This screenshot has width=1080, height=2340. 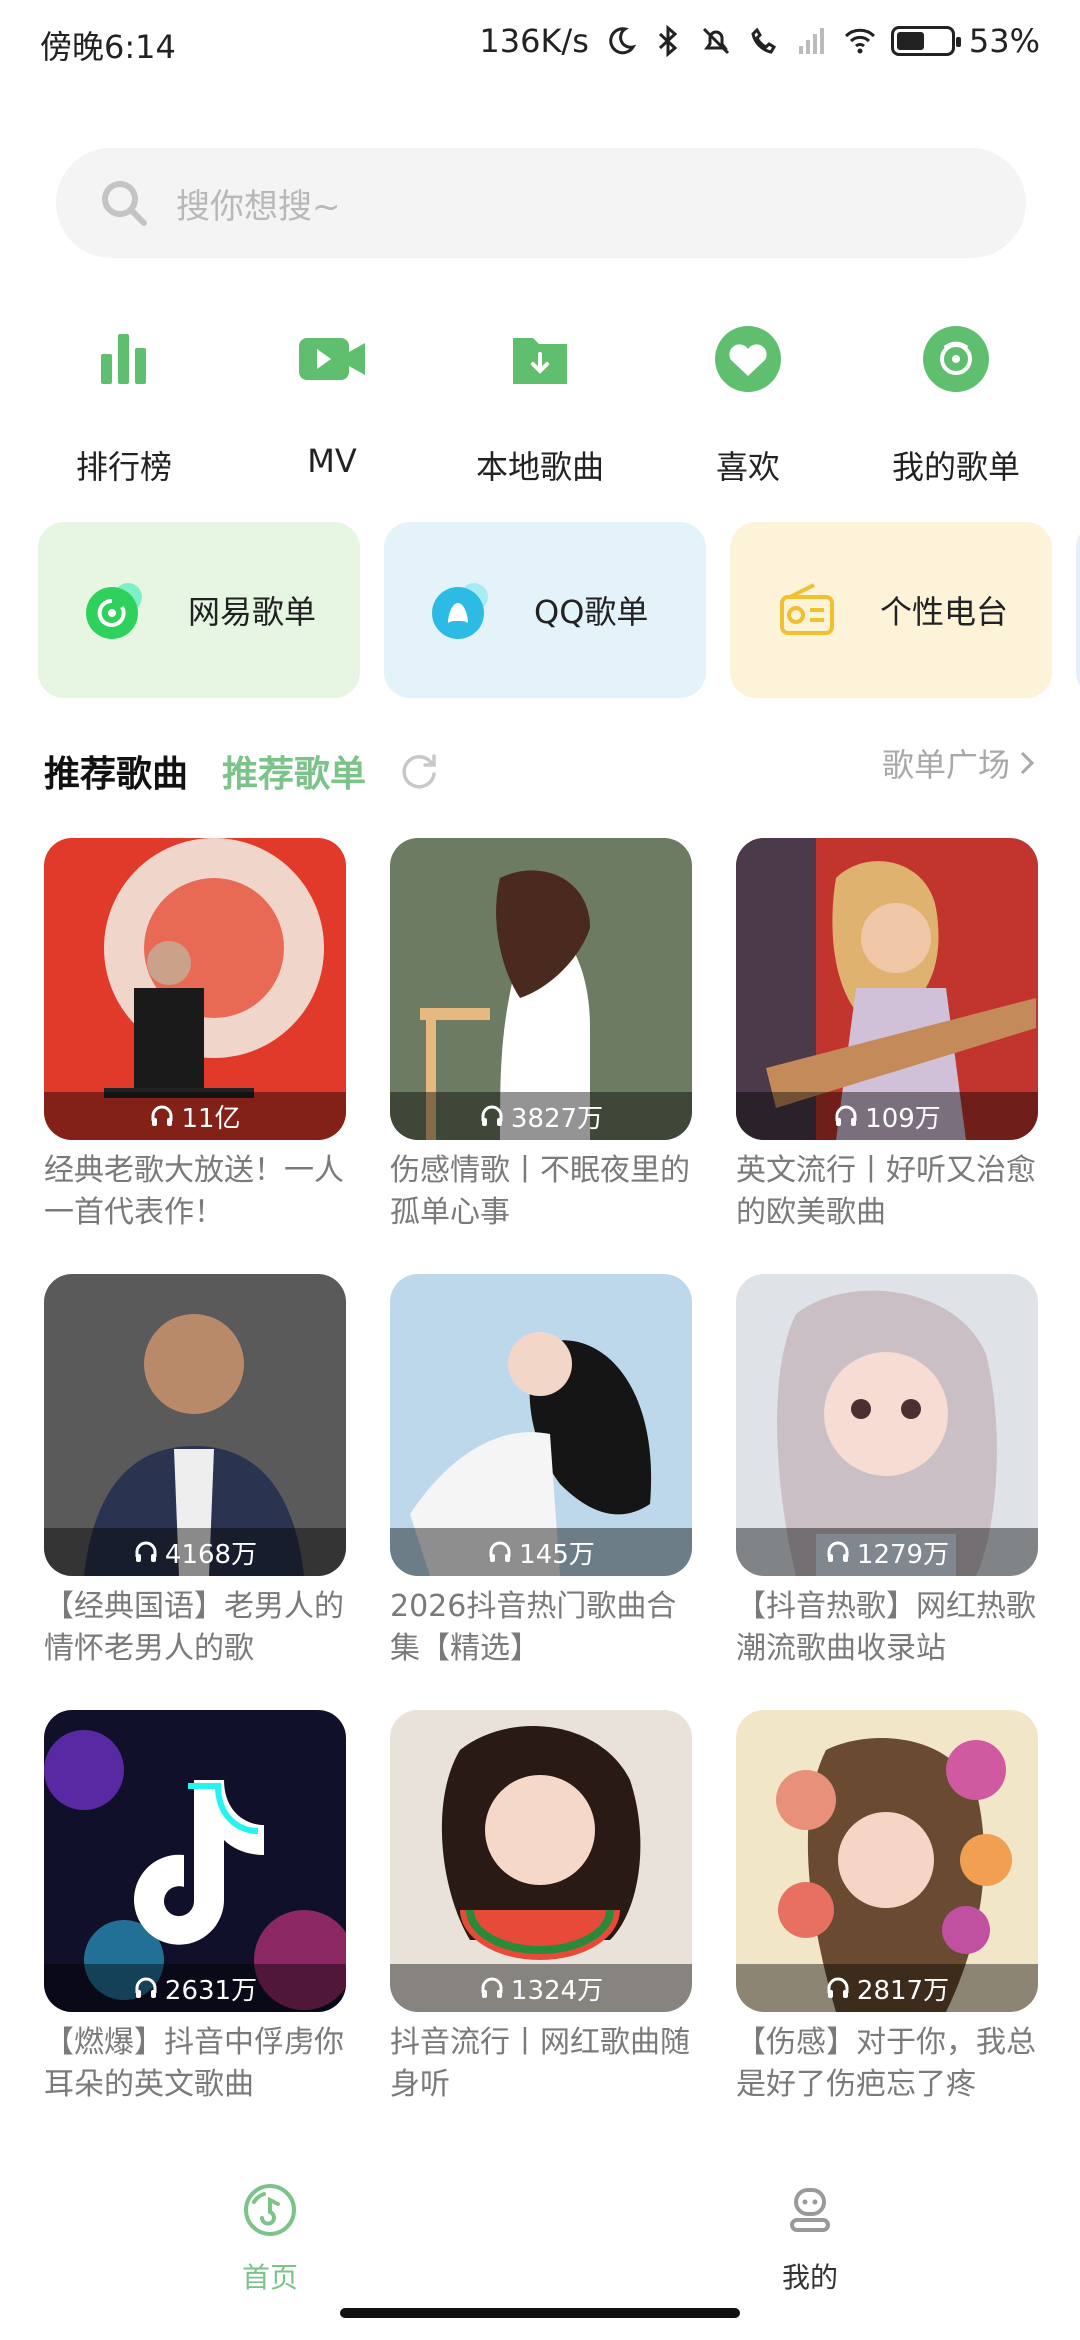 I want to click on playlist-cover: 1279万, so click(x=887, y=1425).